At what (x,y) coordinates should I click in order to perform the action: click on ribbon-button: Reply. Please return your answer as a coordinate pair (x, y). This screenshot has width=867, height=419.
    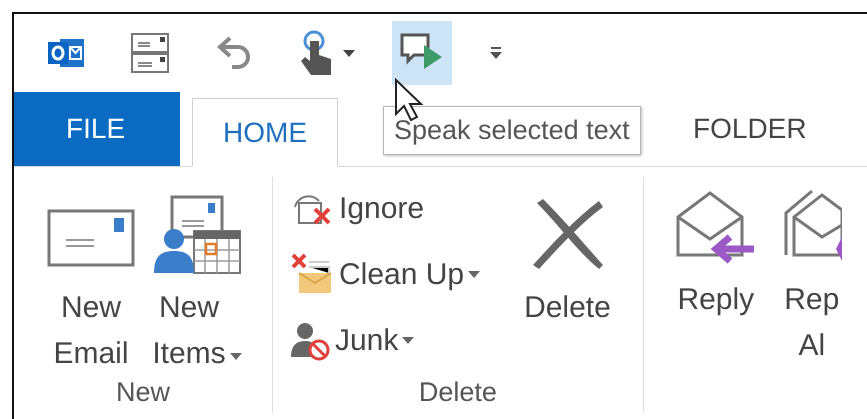
    Looking at the image, I should click on (716, 250).